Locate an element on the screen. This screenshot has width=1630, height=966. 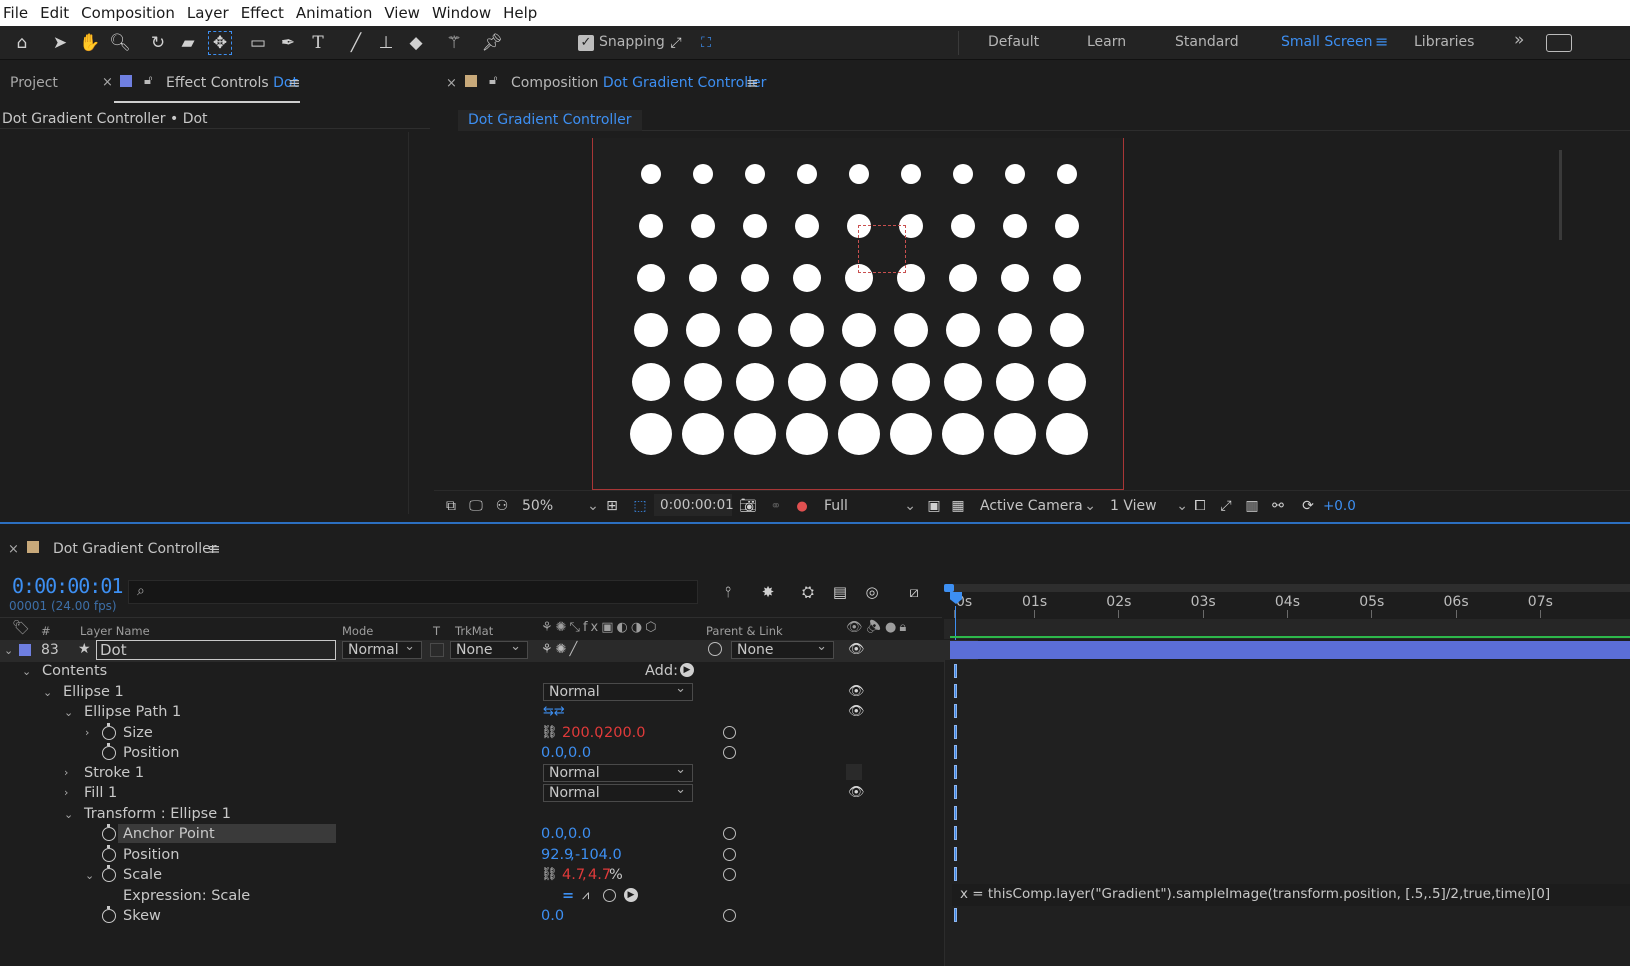
layer-search-input: ⌕ is located at coordinates (413, 592).